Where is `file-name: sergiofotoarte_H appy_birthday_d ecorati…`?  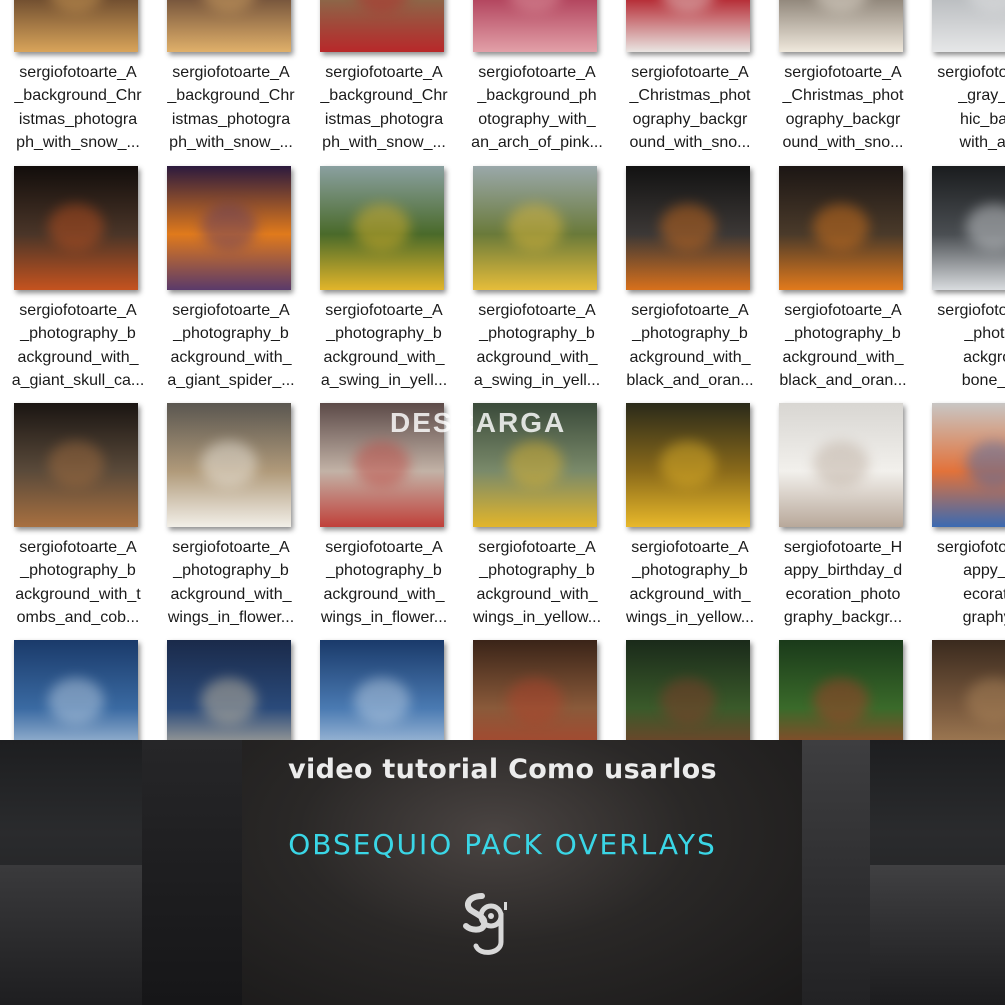
file-name: sergiofotoarte_H appy_birthday_d ecorati… is located at coordinates (843, 582).